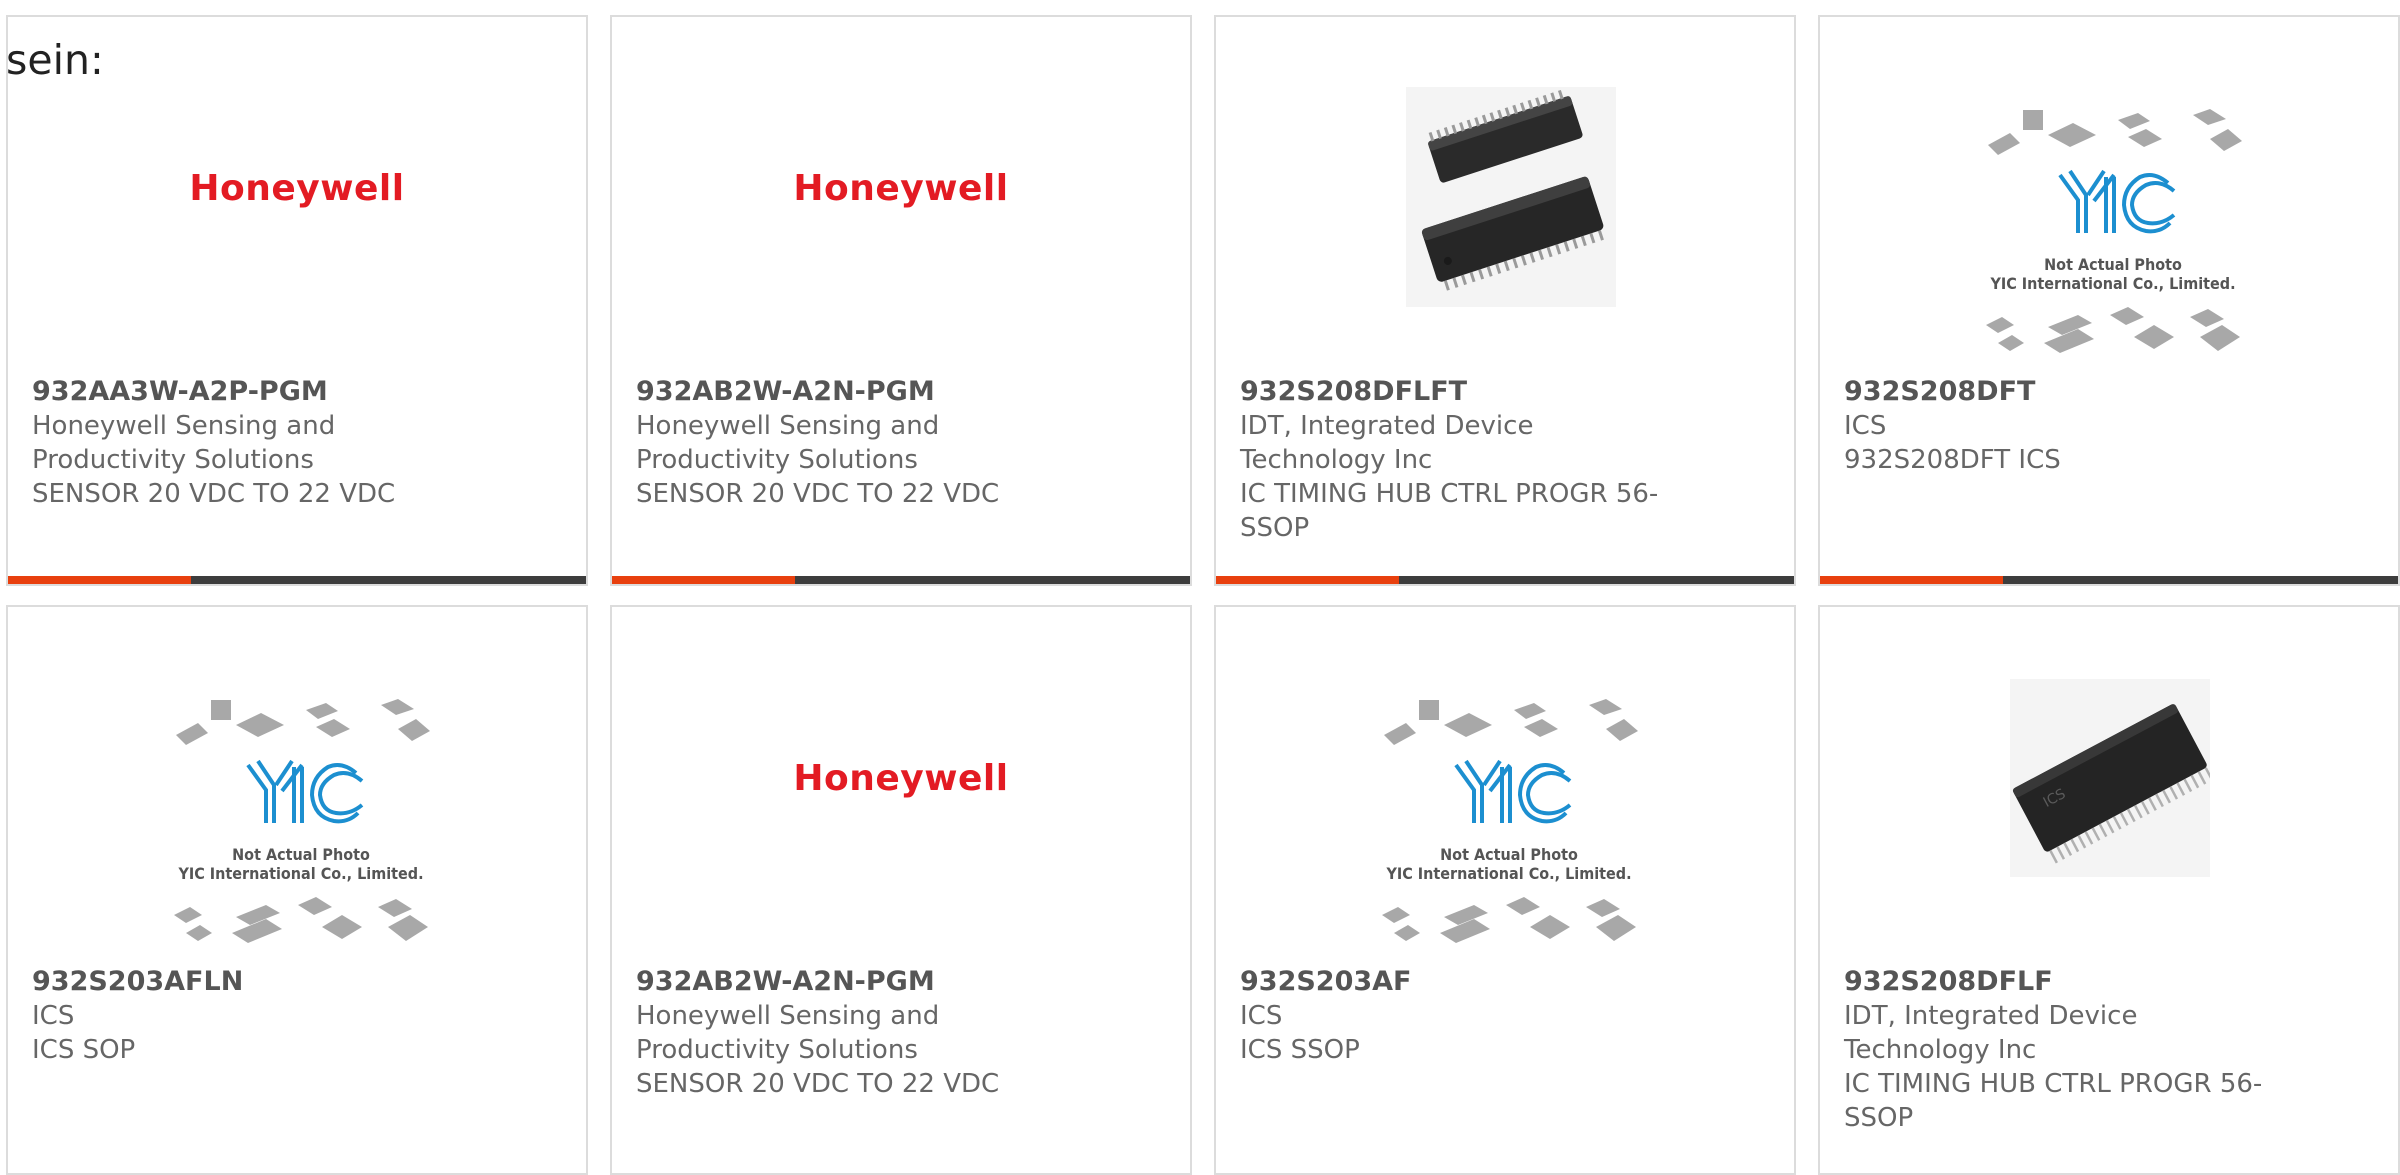 This screenshot has width=2400, height=1175. Describe the element at coordinates (1952, 460) in the screenshot. I see `description-line: 932S208DFT ICS` at that location.